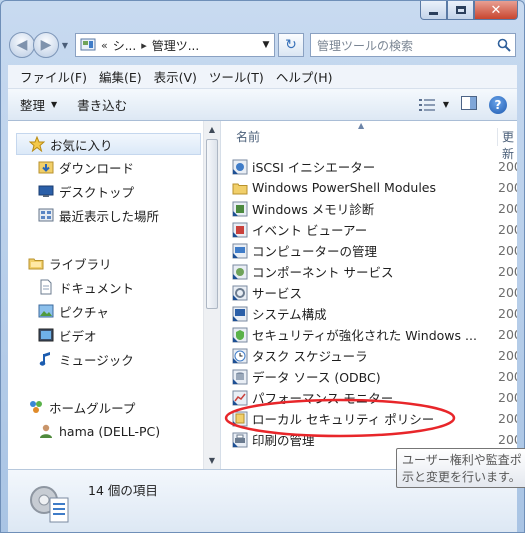  I want to click on nav-pane-scroll-thumb, so click(212, 224).